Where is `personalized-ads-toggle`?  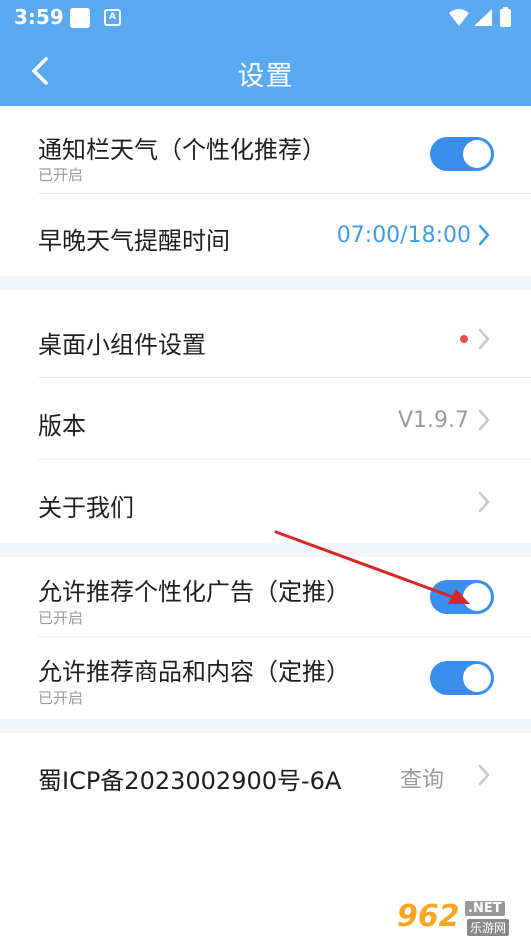
personalized-ads-toggle is located at coordinates (462, 597).